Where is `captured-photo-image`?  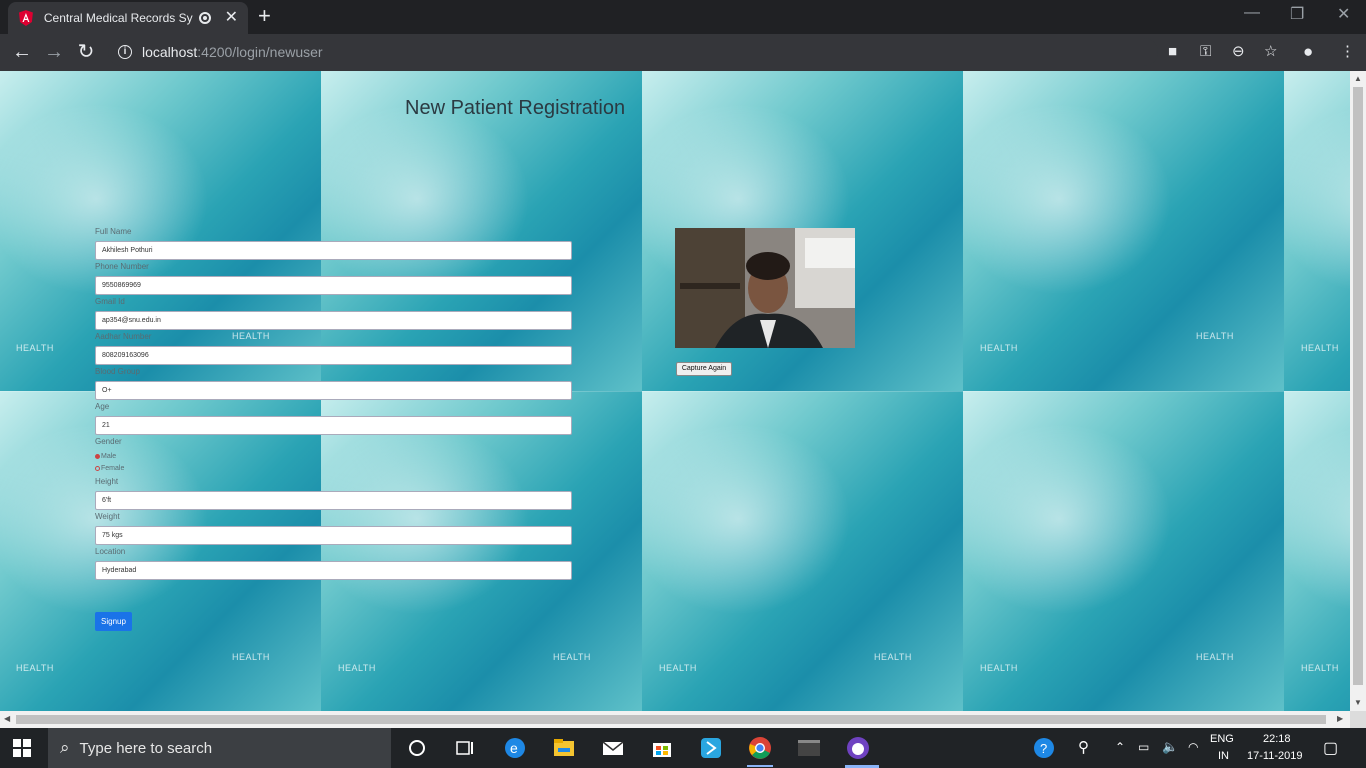
captured-photo-image is located at coordinates (765, 288).